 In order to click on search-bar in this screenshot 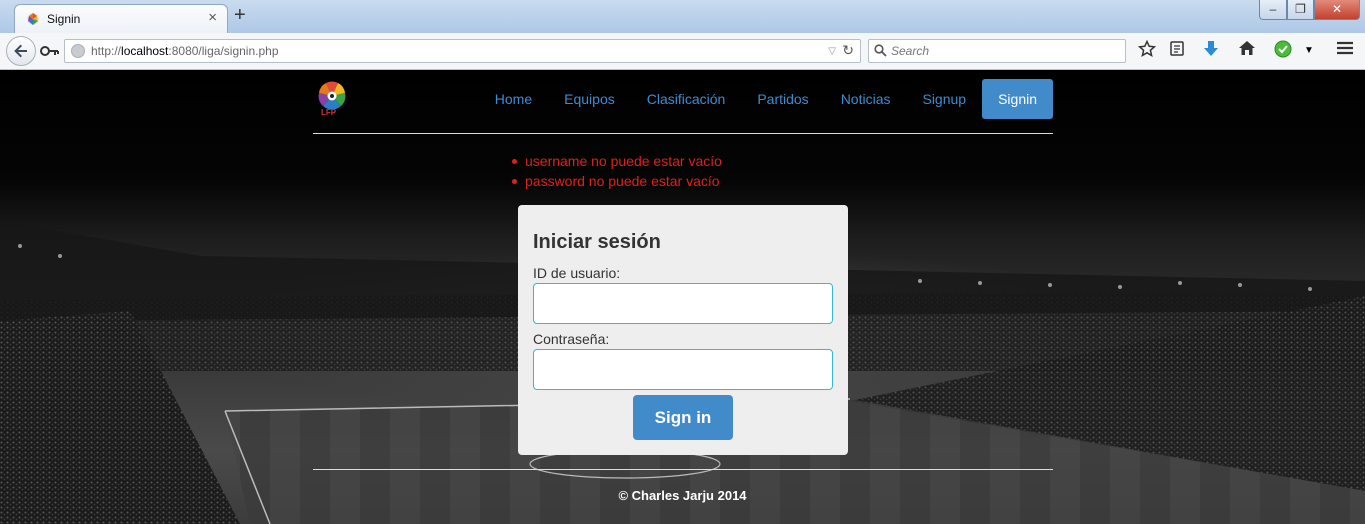, I will do `click(997, 51)`.